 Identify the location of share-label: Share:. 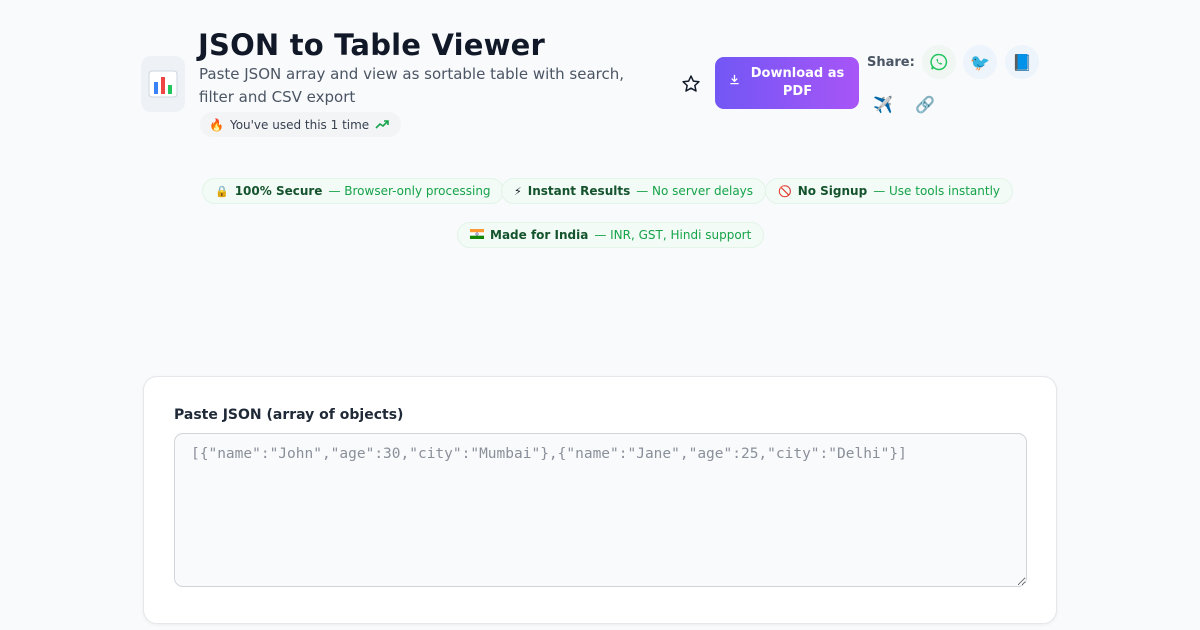
(891, 62).